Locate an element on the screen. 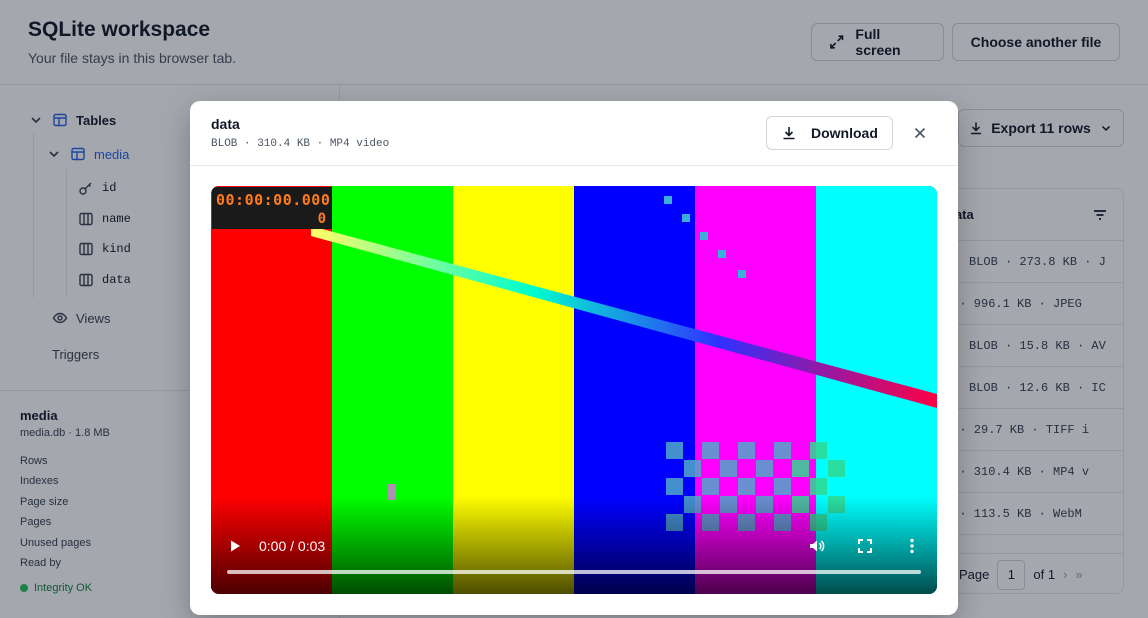 This screenshot has height=618, width=1148. more-options-icon is located at coordinates (912, 546).